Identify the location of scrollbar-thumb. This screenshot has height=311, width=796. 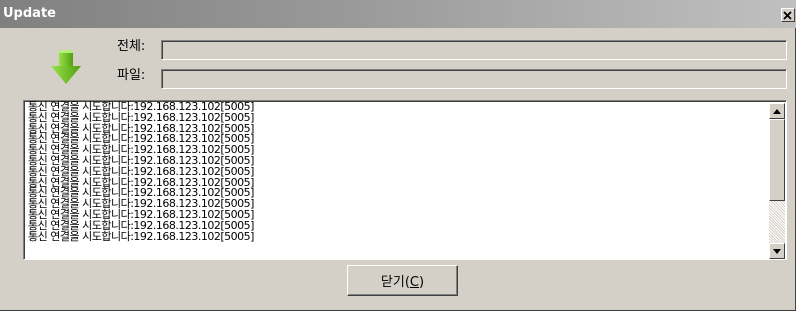
(777, 160).